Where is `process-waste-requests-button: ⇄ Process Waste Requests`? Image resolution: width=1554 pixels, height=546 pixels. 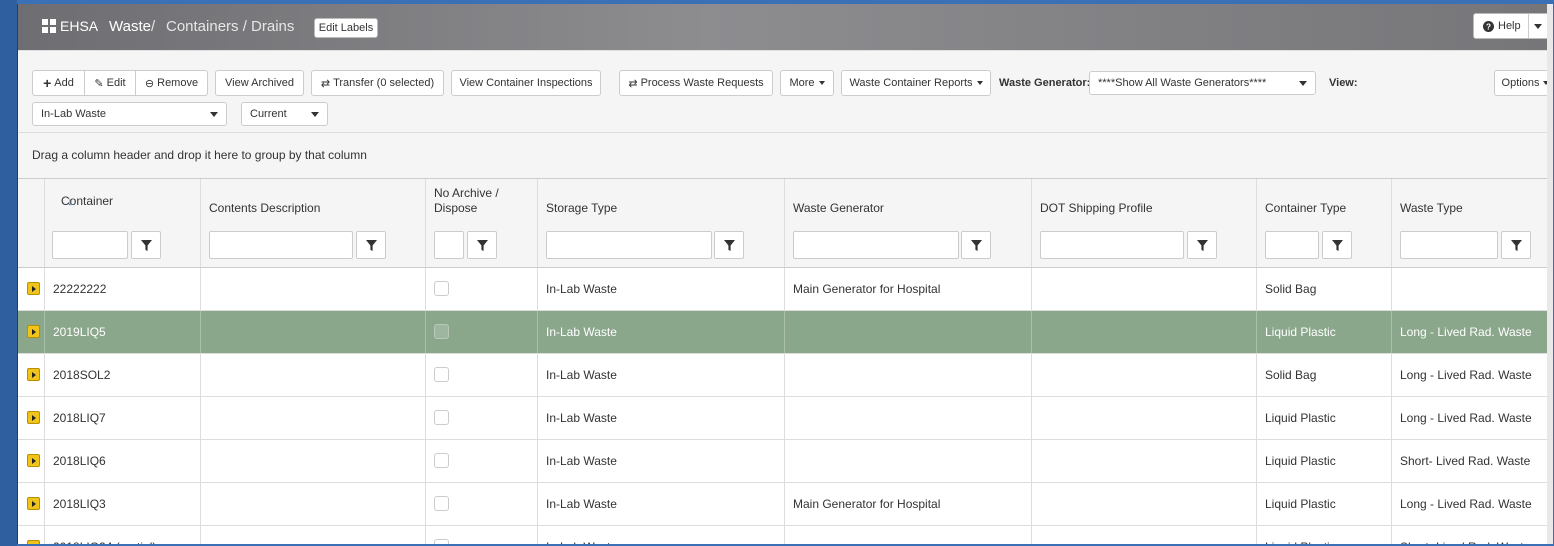 process-waste-requests-button: ⇄ Process Waste Requests is located at coordinates (696, 83).